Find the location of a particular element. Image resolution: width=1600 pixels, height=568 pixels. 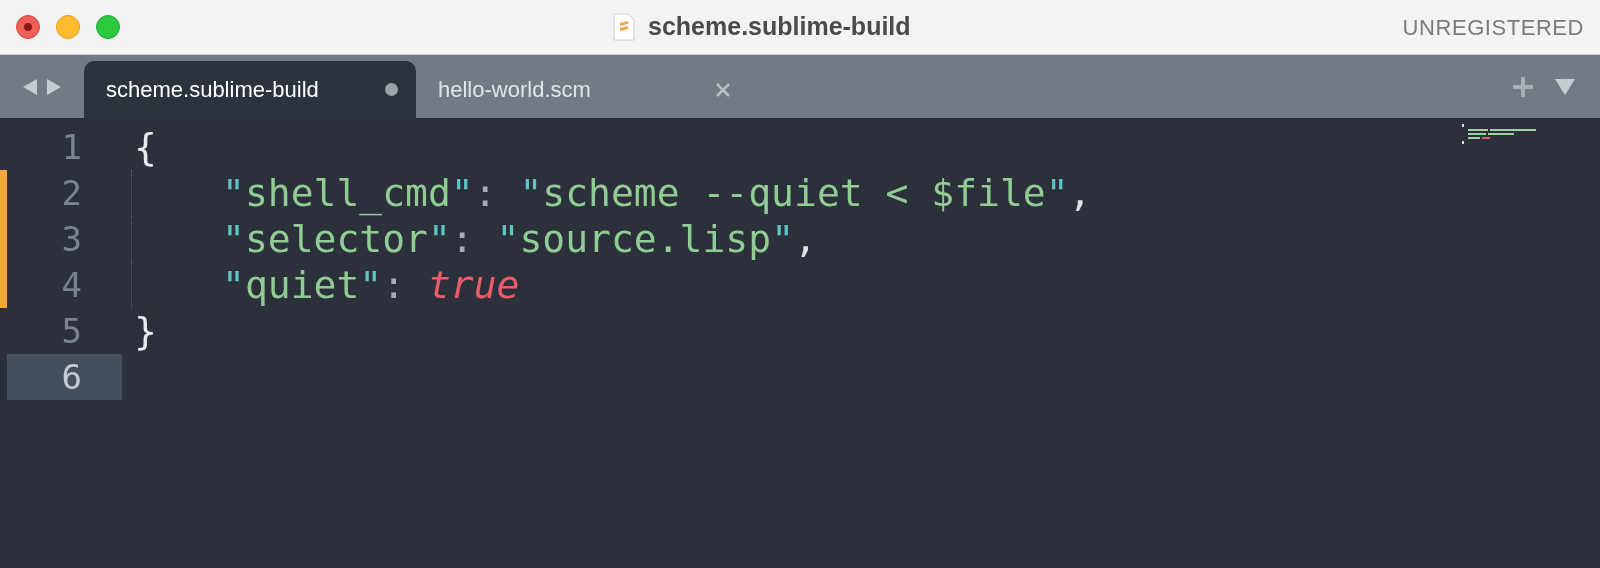

forward-arrow-icon is located at coordinates (54, 86).